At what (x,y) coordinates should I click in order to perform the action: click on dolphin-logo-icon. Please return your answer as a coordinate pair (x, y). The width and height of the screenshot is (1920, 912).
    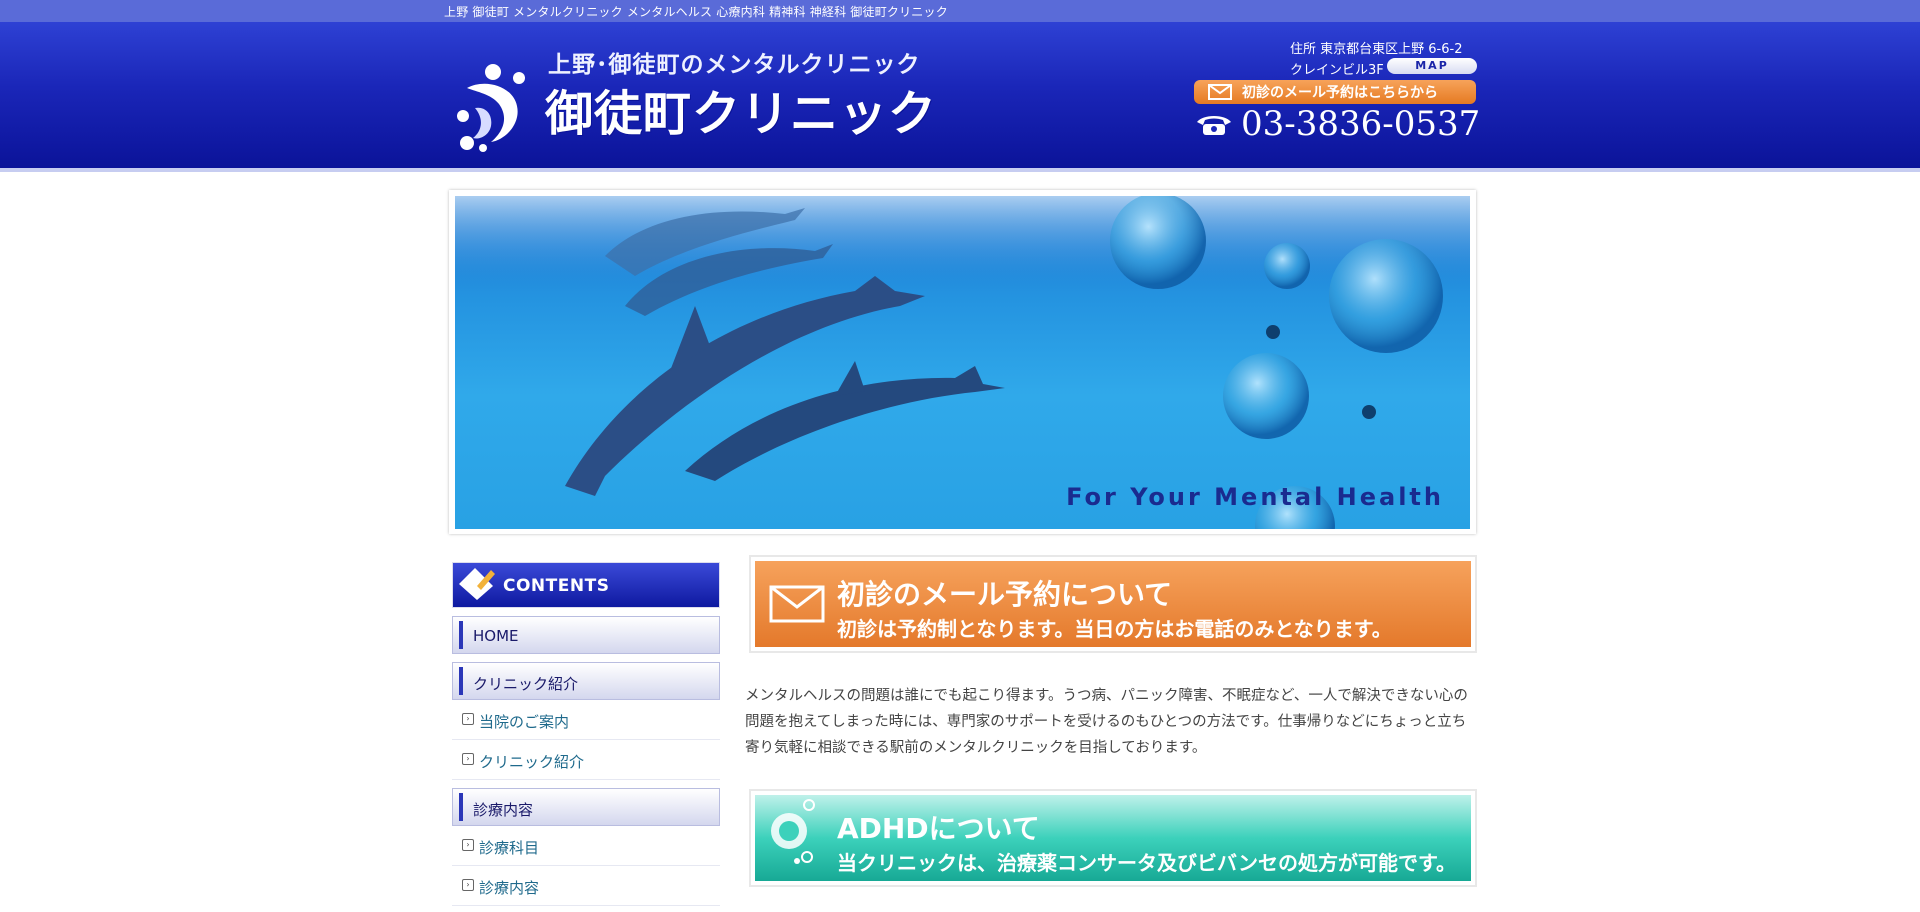
    Looking at the image, I should click on (495, 101).